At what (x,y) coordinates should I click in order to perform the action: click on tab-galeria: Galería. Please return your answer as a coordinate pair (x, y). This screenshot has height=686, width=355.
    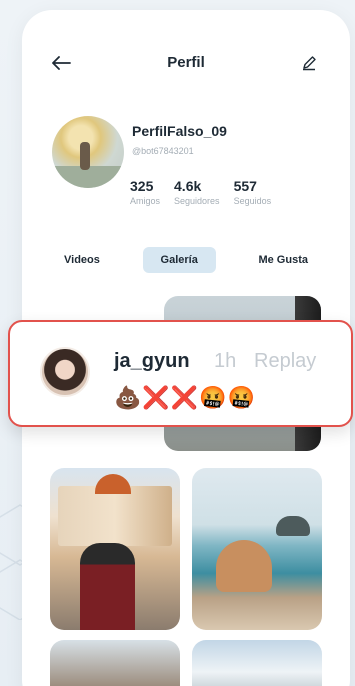
    Looking at the image, I should click on (179, 260).